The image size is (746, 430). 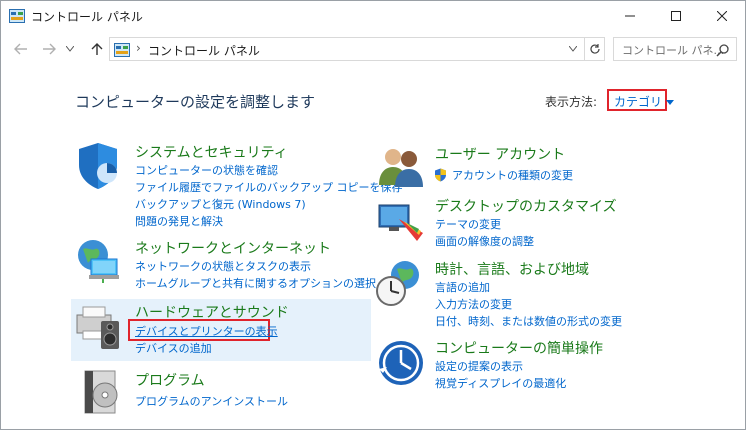 I want to click on category-title-programs: プログラム, so click(x=170, y=380).